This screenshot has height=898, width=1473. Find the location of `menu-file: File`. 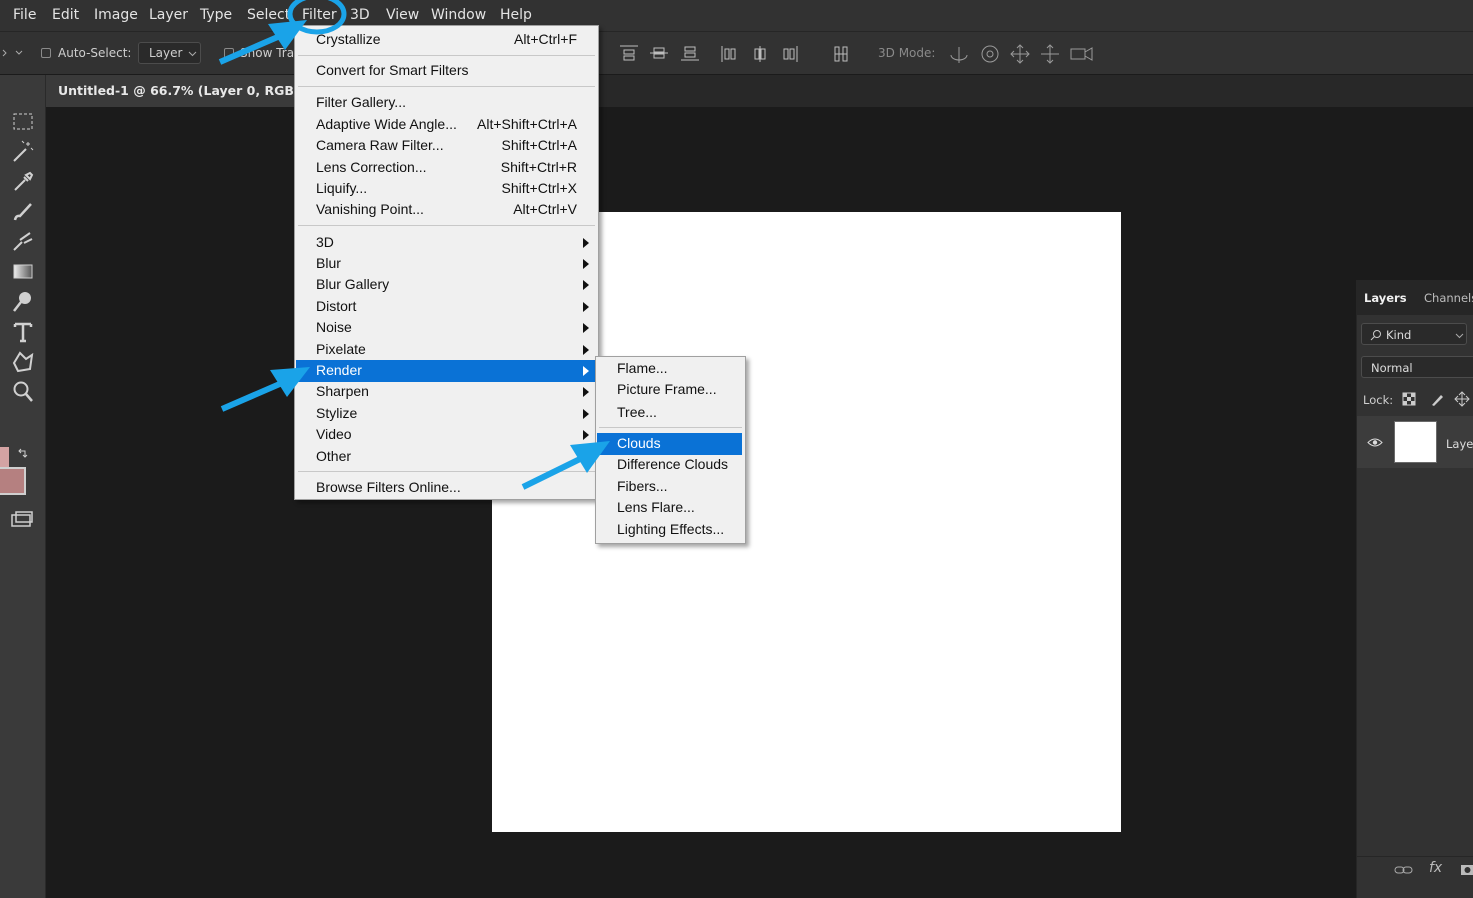

menu-file: File is located at coordinates (24, 15).